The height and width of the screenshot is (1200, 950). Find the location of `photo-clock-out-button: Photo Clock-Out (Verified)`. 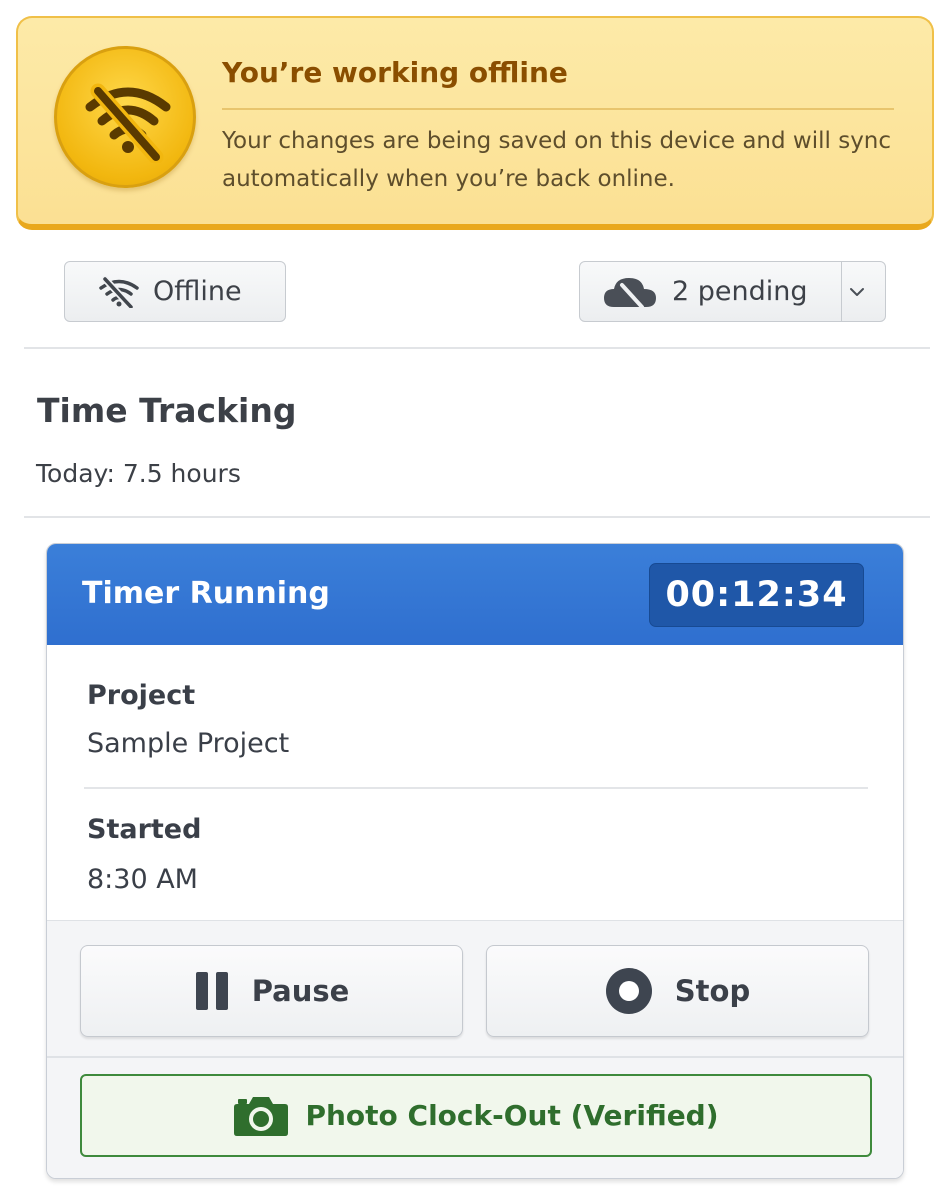

photo-clock-out-button: Photo Clock-Out (Verified) is located at coordinates (476, 1115).